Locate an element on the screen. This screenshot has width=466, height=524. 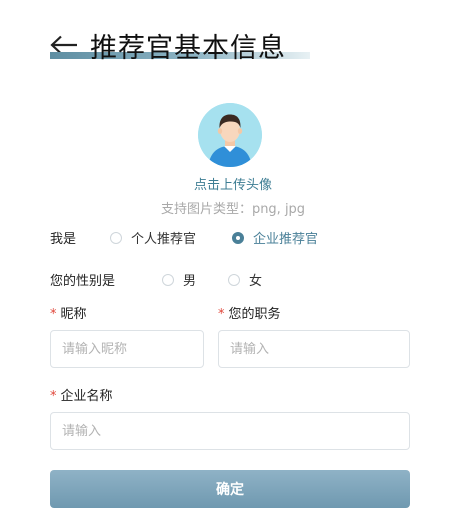
radio-gender-male: 男 is located at coordinates (179, 279).